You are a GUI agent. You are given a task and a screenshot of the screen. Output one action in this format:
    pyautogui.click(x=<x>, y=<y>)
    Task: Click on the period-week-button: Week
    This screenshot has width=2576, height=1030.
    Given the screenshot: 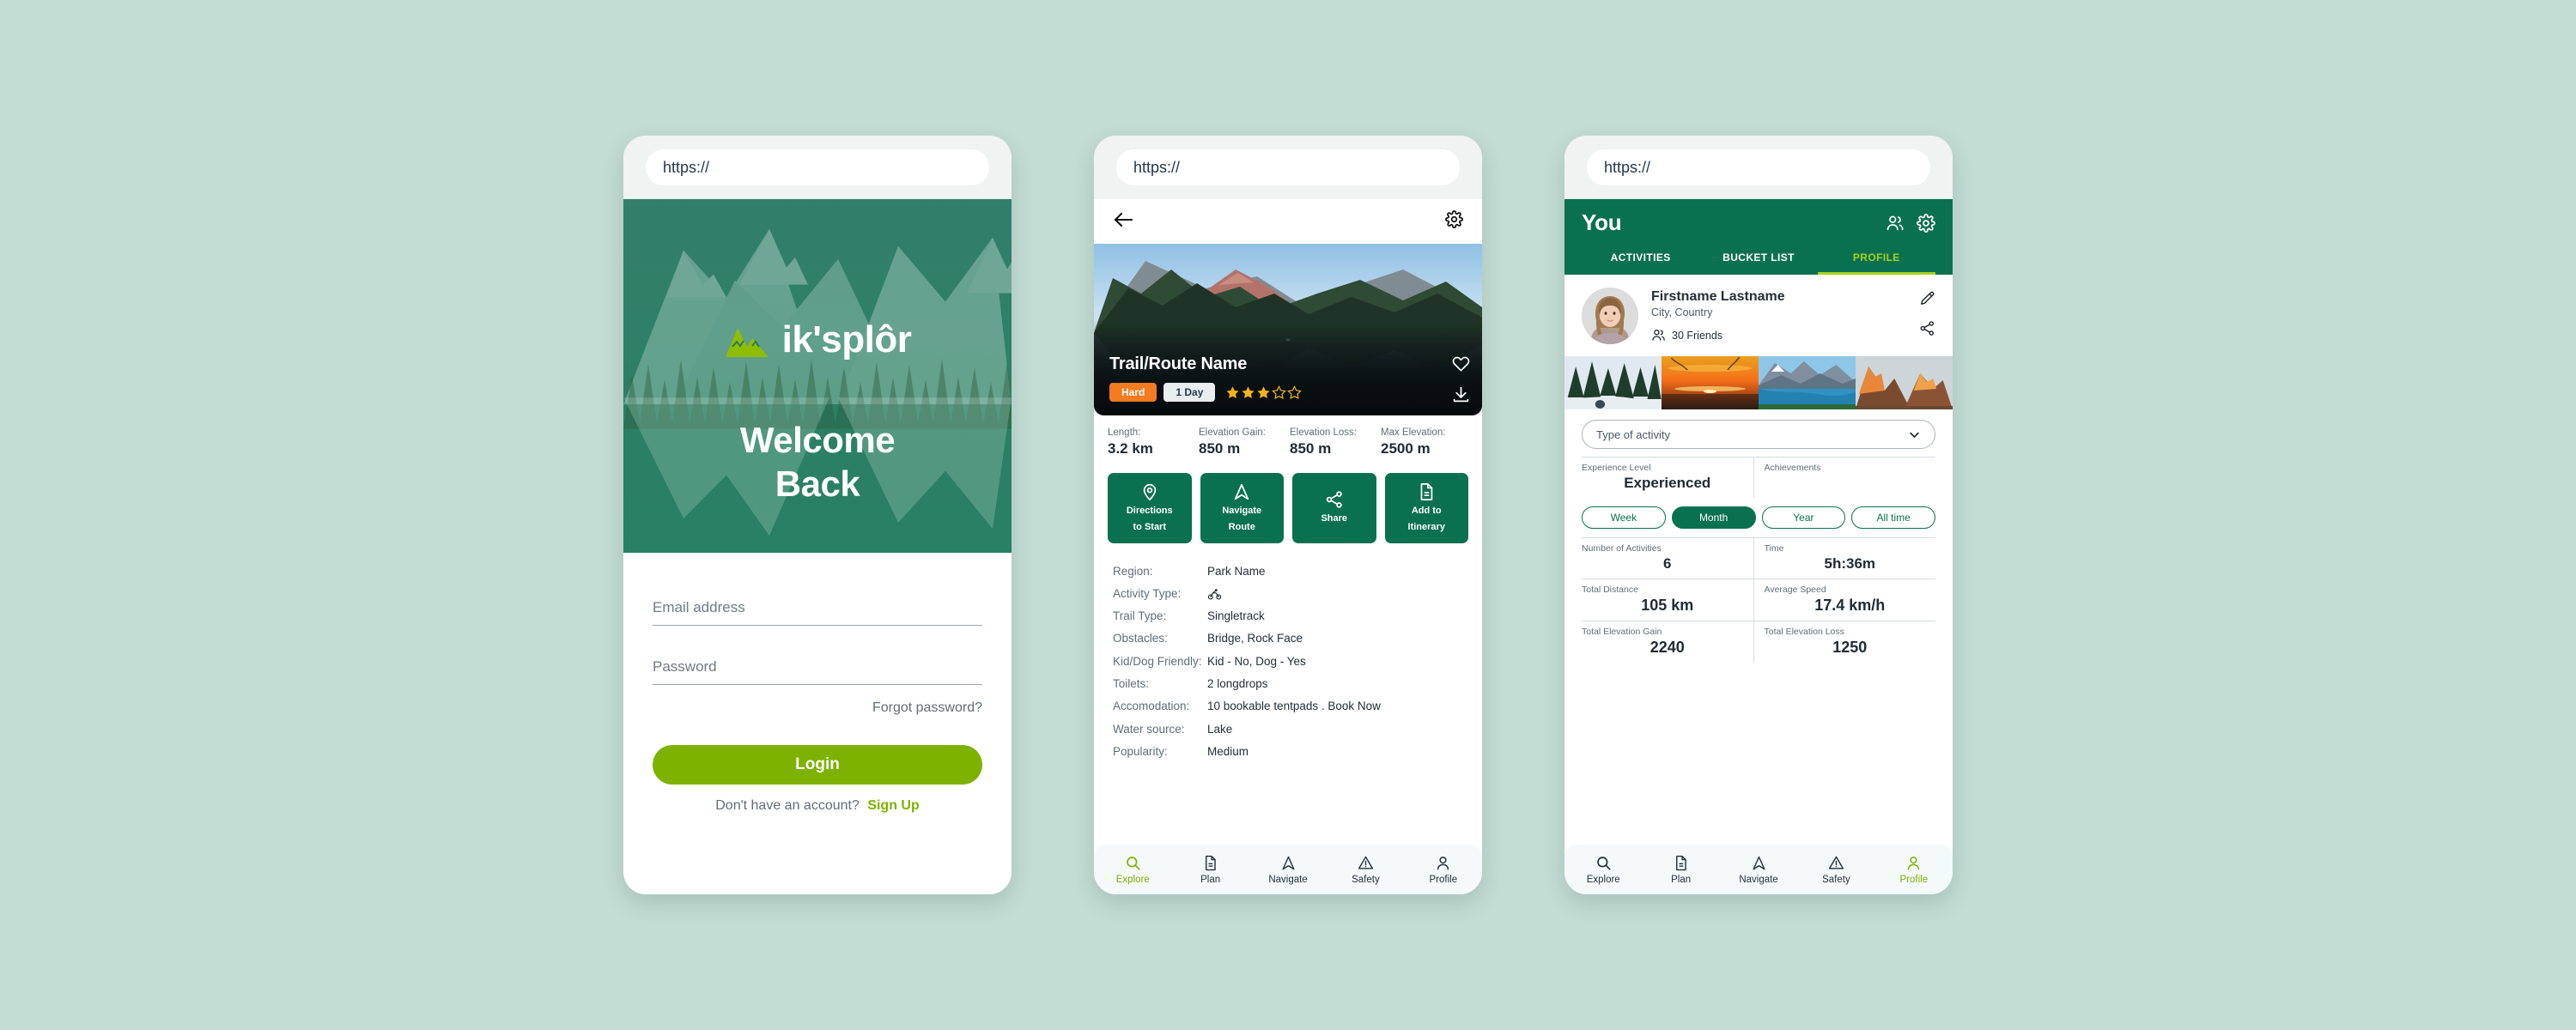 What is the action you would take?
    pyautogui.click(x=1624, y=517)
    